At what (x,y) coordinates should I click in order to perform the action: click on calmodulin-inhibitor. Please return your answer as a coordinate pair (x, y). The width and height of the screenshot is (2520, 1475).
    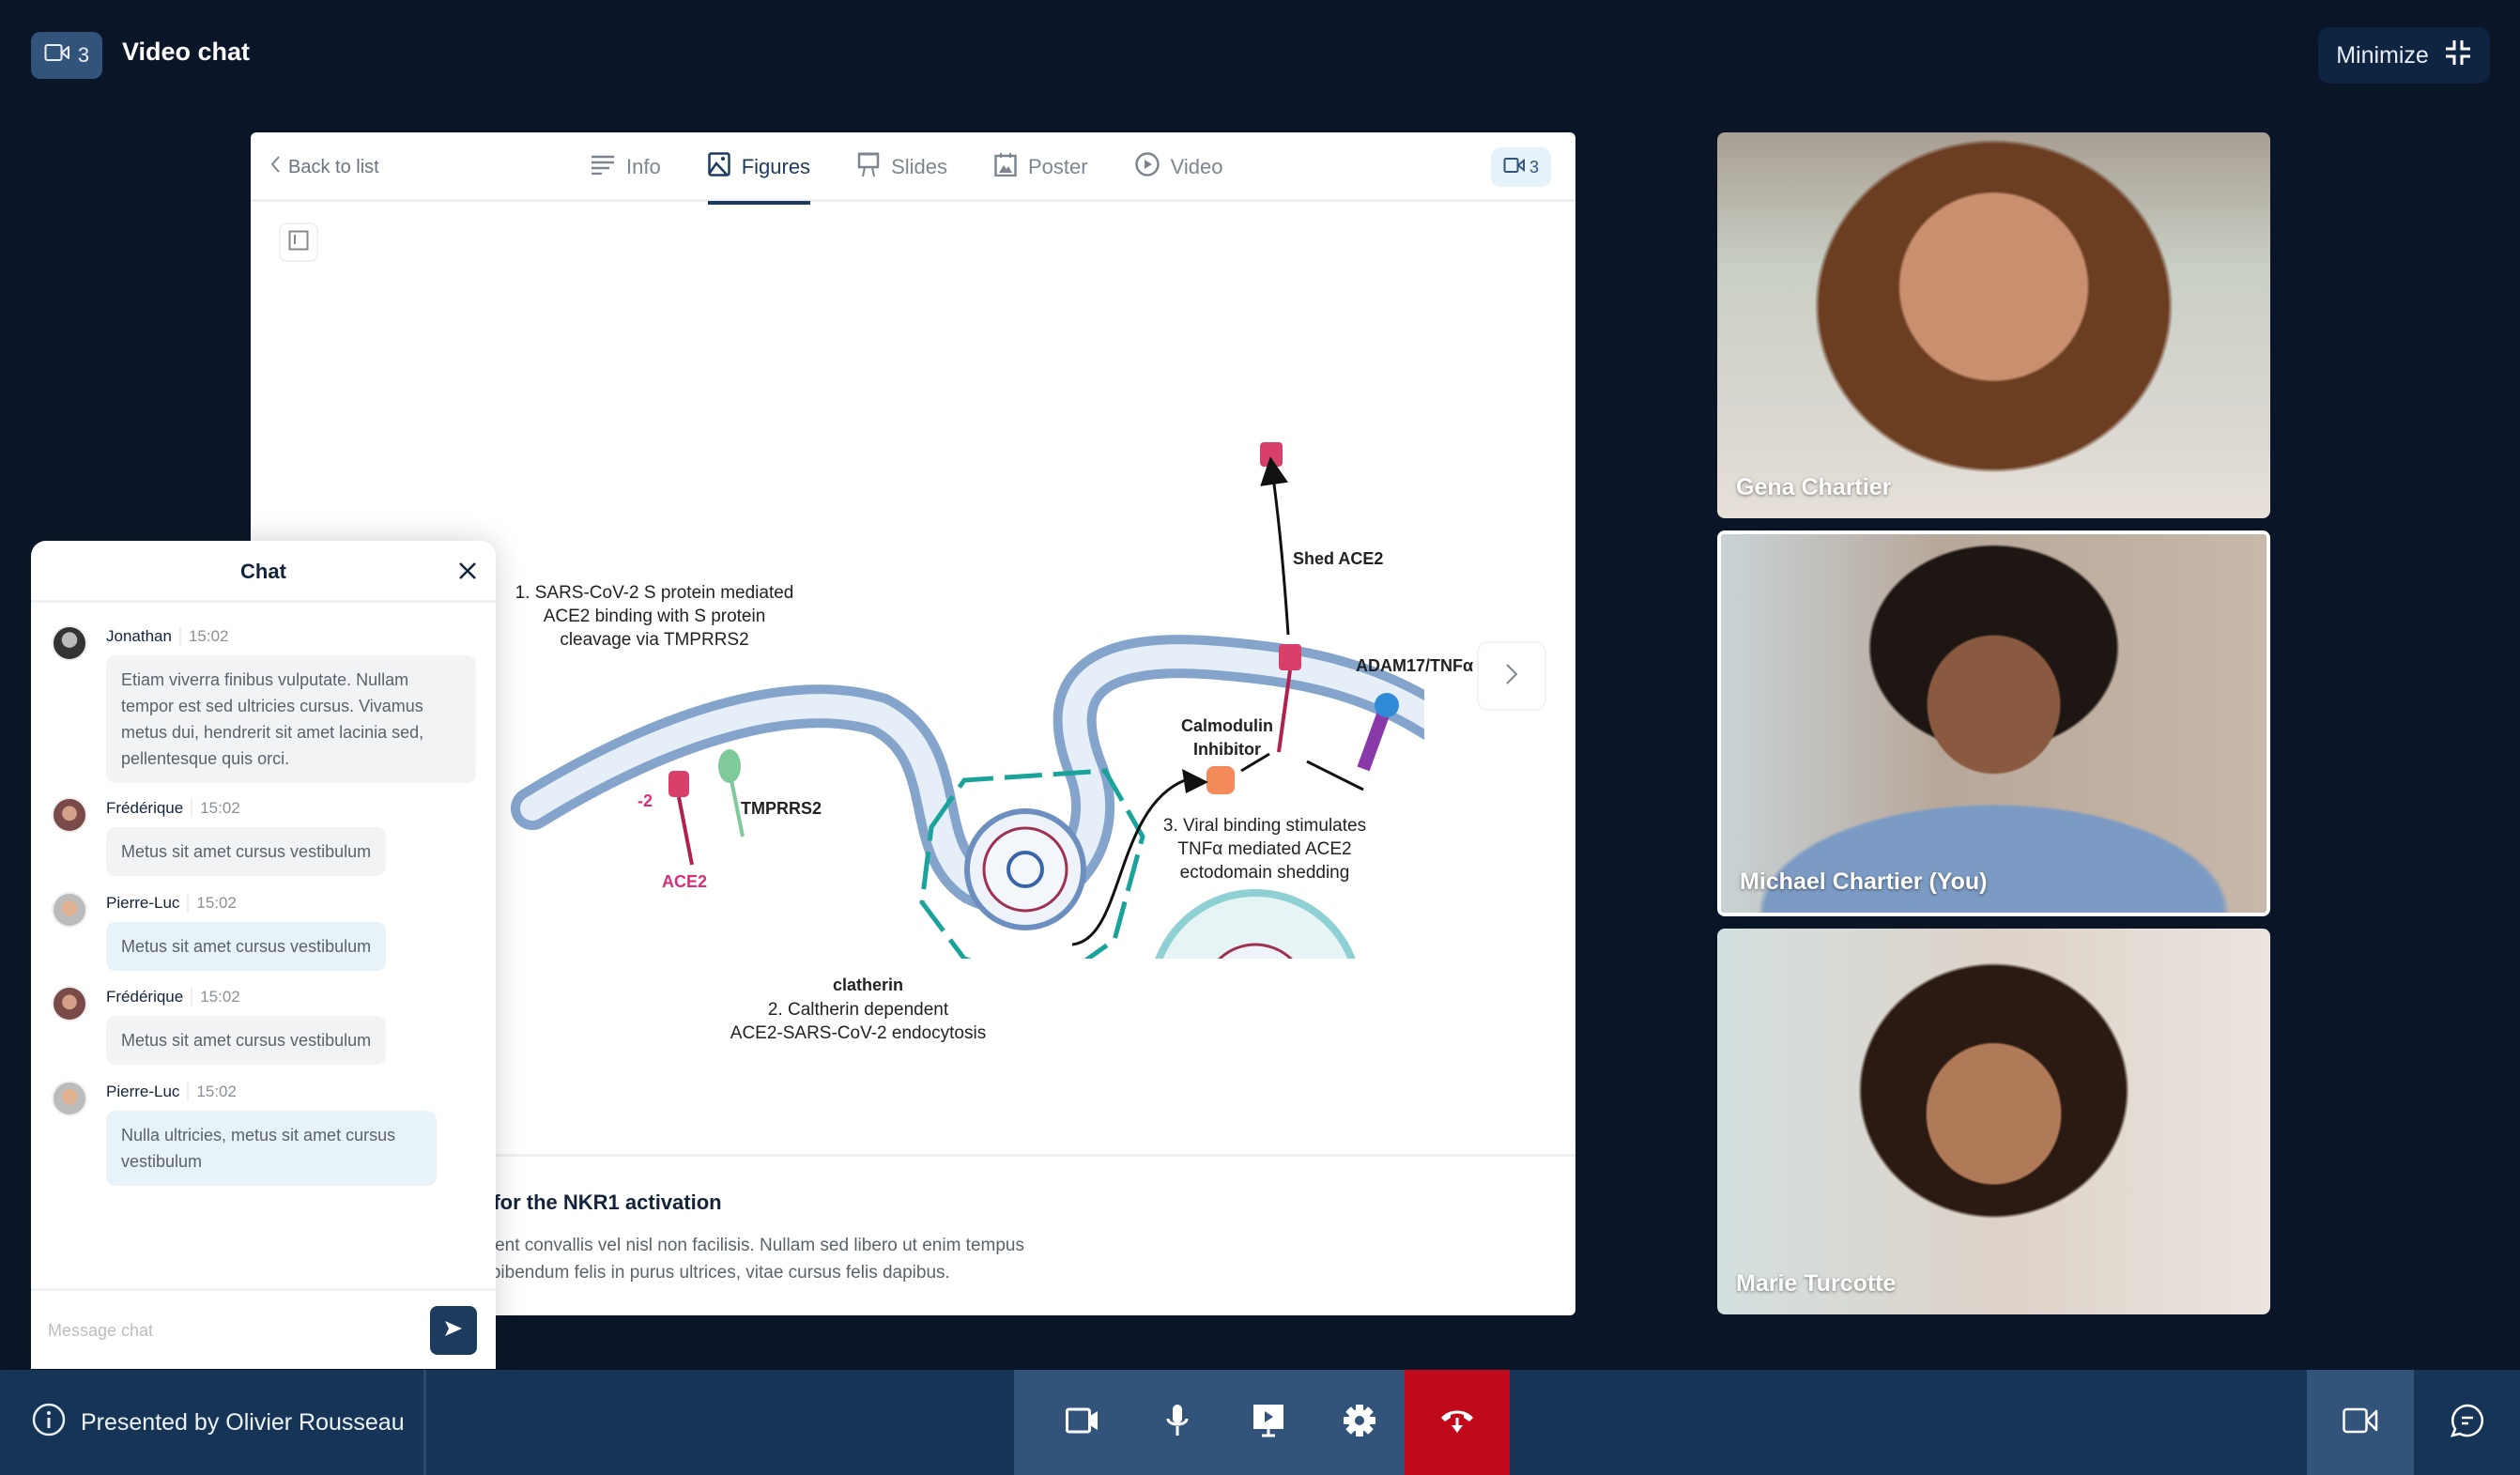
    Looking at the image, I should click on (1220, 780).